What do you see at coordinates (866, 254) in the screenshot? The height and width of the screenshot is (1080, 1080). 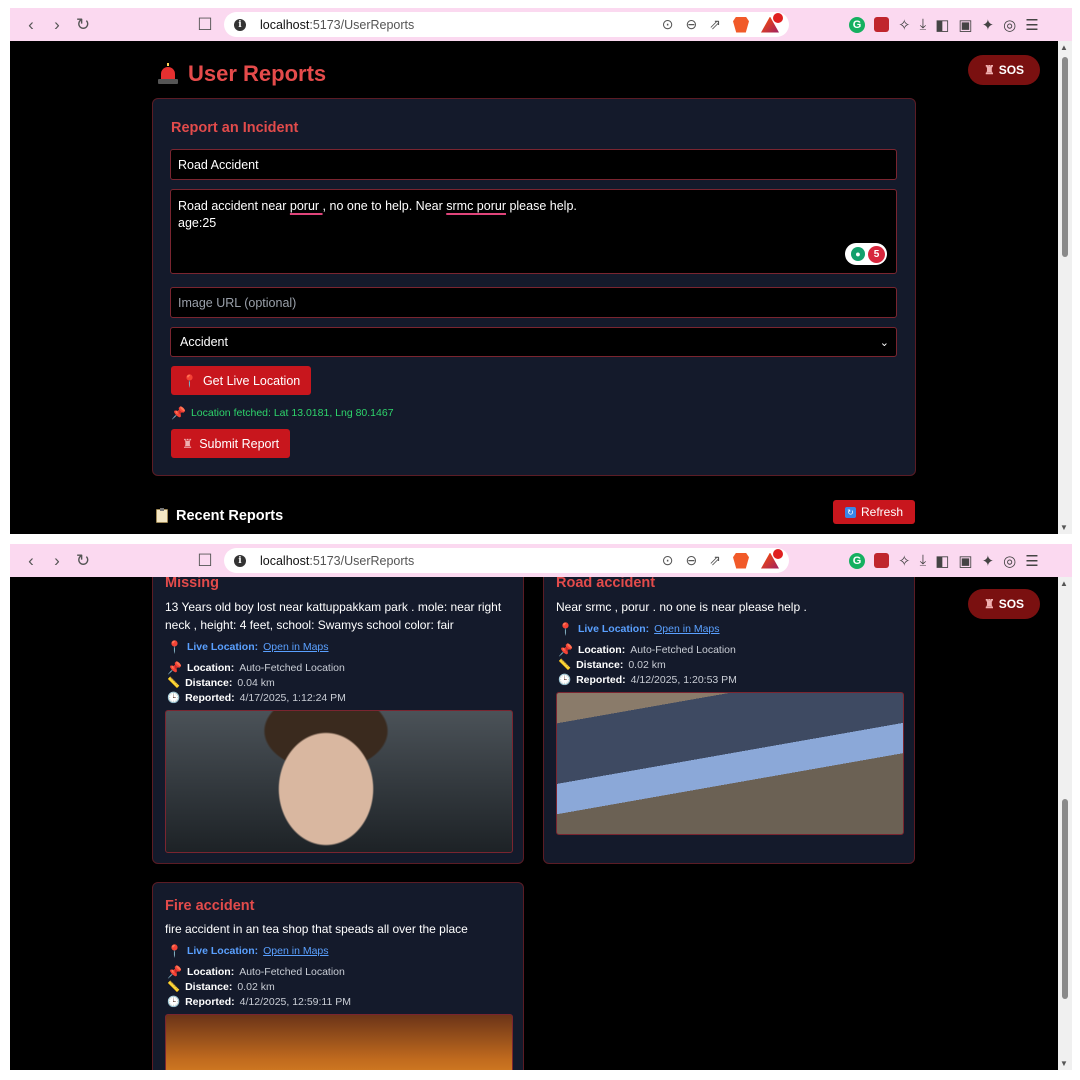 I see `grammarly-widget: ● 5` at bounding box center [866, 254].